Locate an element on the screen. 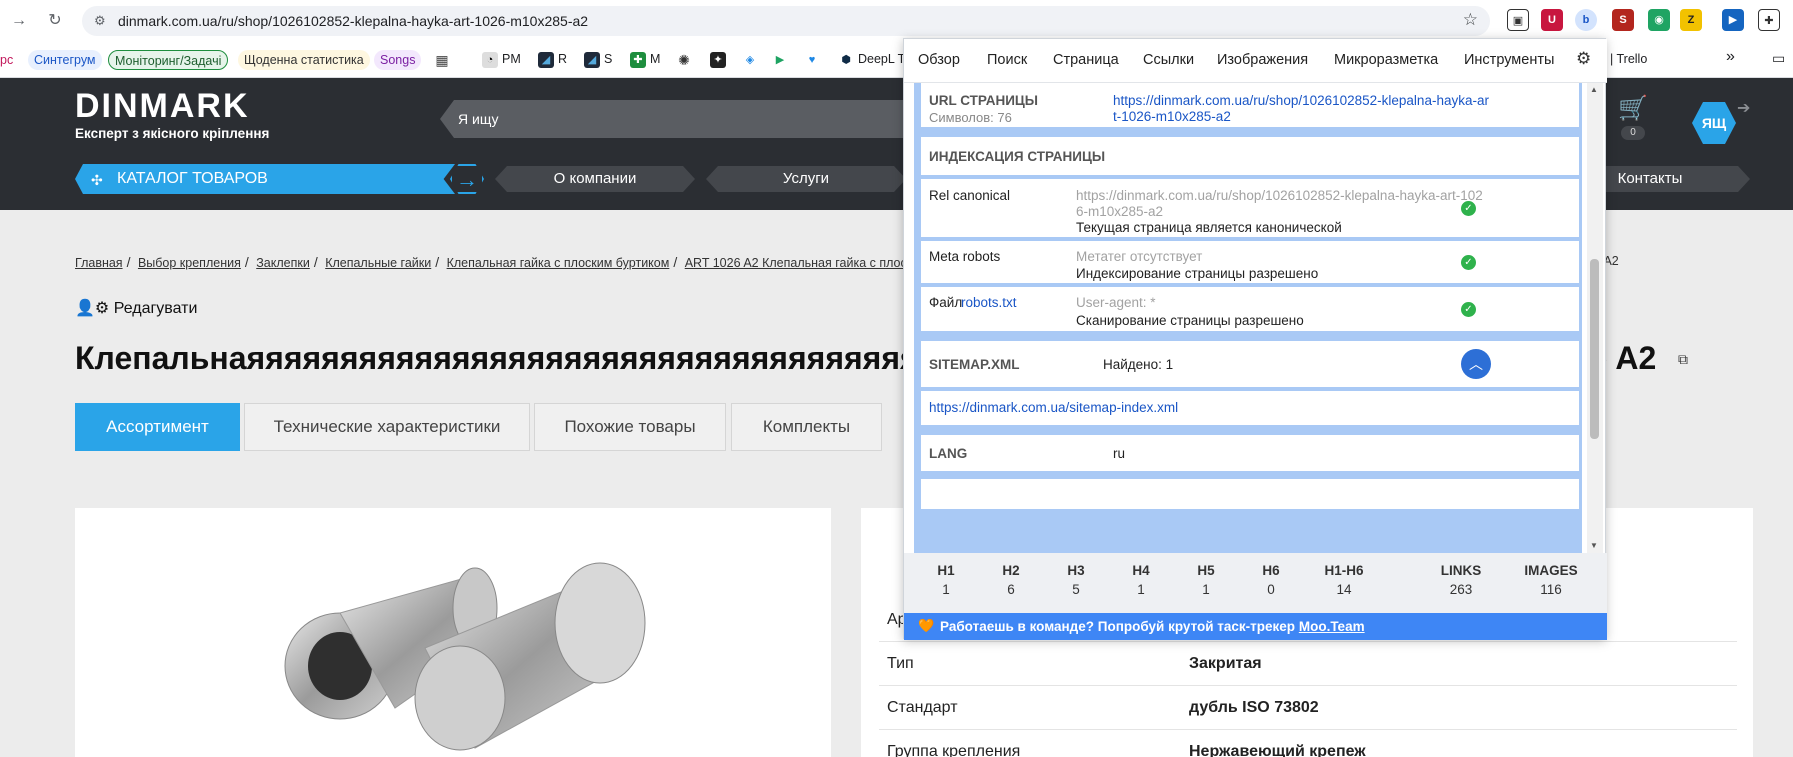 The width and height of the screenshot is (1793, 757). catalog-arrow-icon: → is located at coordinates (467, 179).